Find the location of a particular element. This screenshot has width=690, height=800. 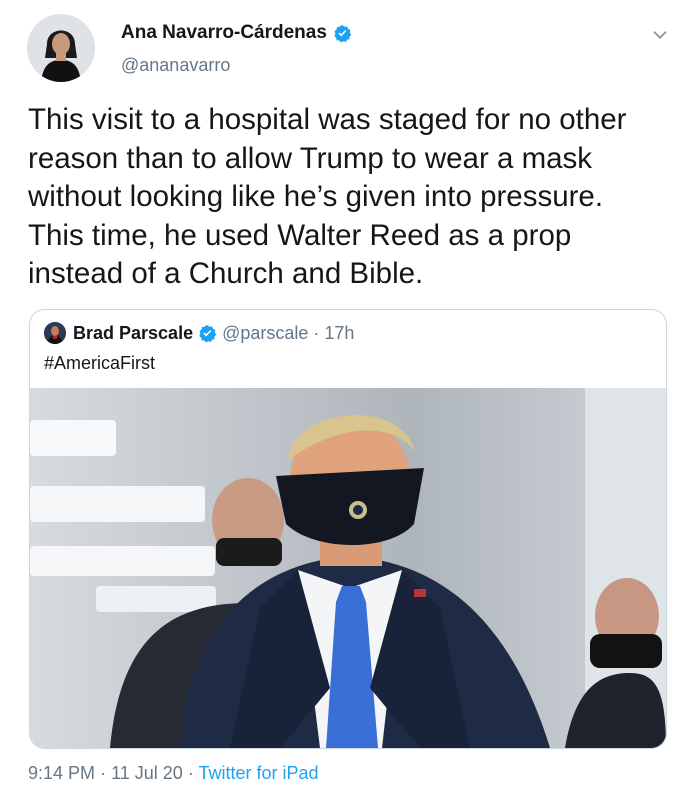

quoted-tweet-text: #AmericaFirst is located at coordinates (100, 363).